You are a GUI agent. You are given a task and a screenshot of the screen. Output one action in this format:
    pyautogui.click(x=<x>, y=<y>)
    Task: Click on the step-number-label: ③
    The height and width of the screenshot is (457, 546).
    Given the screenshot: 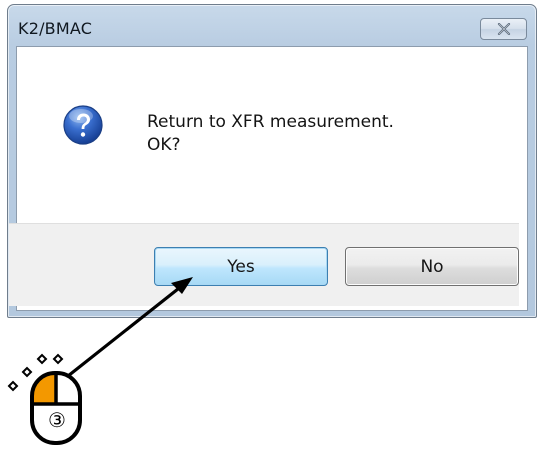 What is the action you would take?
    pyautogui.click(x=57, y=420)
    